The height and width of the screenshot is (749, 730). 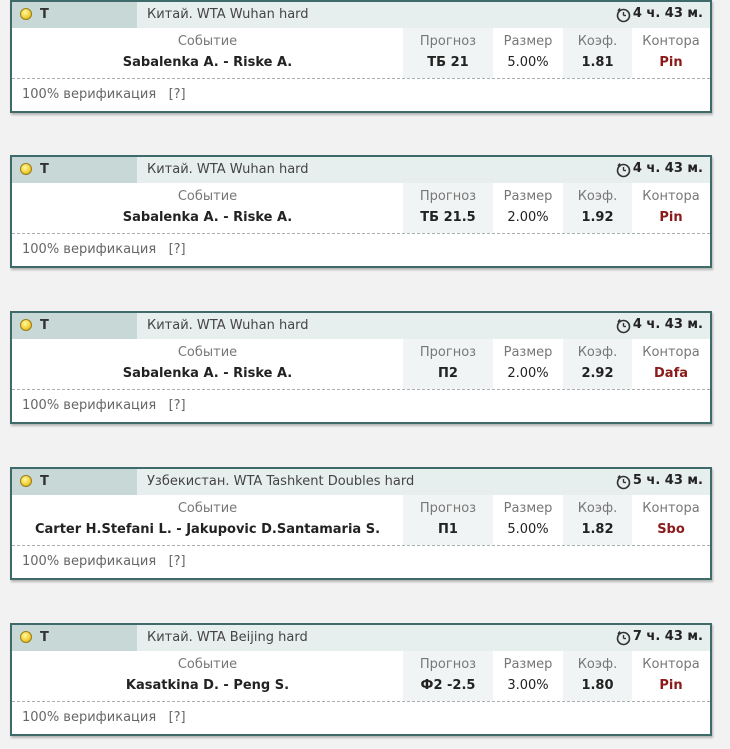 What do you see at coordinates (361, 638) in the screenshot?
I see `tip-header: Т Китай. WTA Beijing hard 7 ч. 43 м.` at bounding box center [361, 638].